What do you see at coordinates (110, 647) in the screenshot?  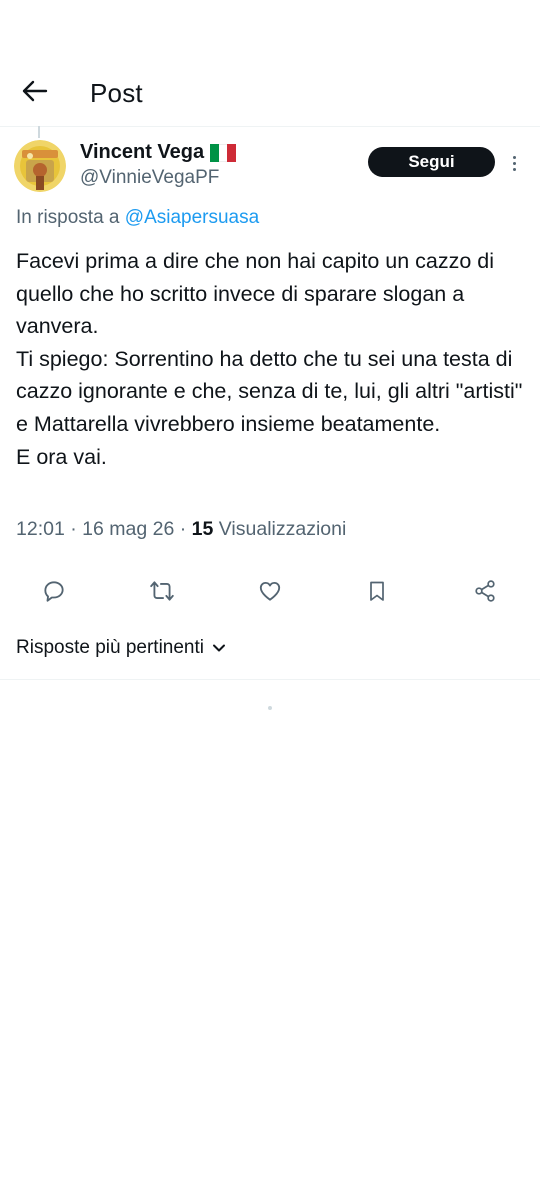 I see `replies-sort-label: Risposte più pertinenti` at bounding box center [110, 647].